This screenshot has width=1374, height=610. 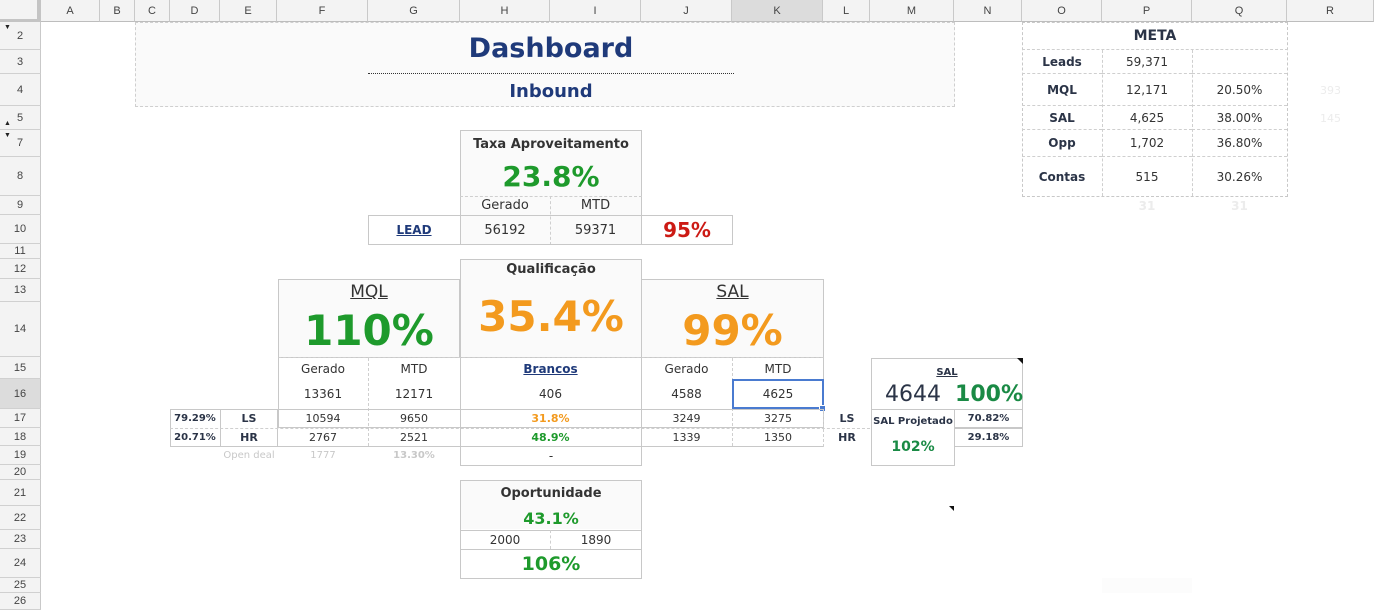 I want to click on row-number: 22, so click(x=20, y=517).